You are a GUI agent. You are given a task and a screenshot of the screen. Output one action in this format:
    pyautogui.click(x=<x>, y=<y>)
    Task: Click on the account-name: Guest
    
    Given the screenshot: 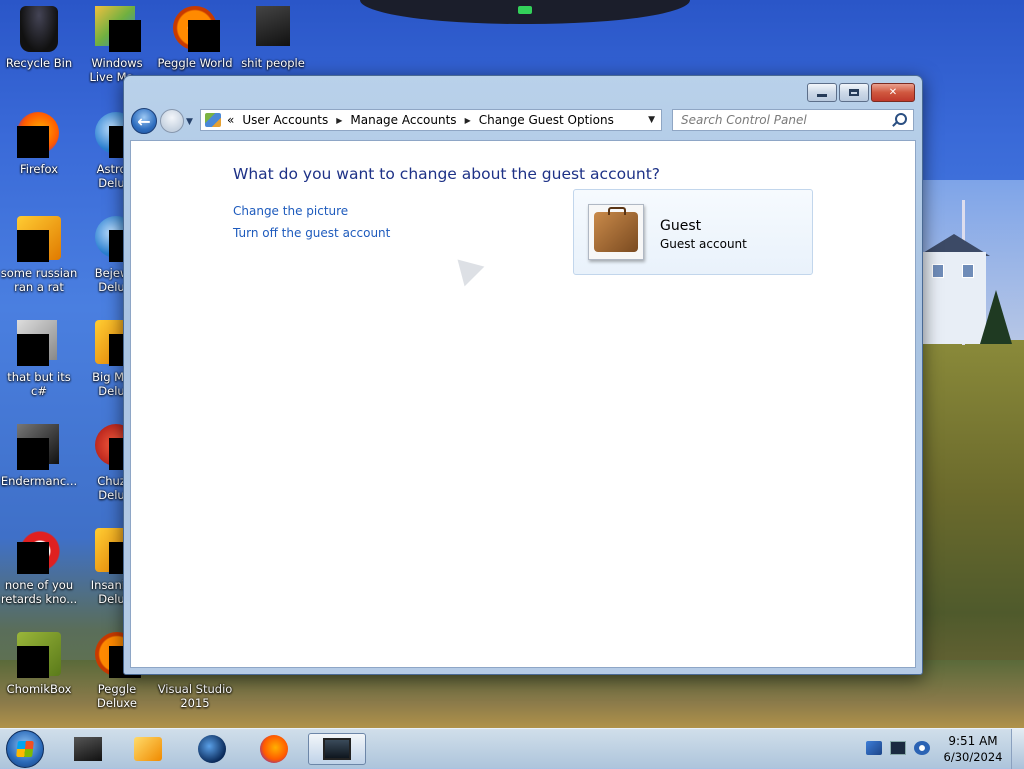 What is the action you would take?
    pyautogui.click(x=681, y=226)
    